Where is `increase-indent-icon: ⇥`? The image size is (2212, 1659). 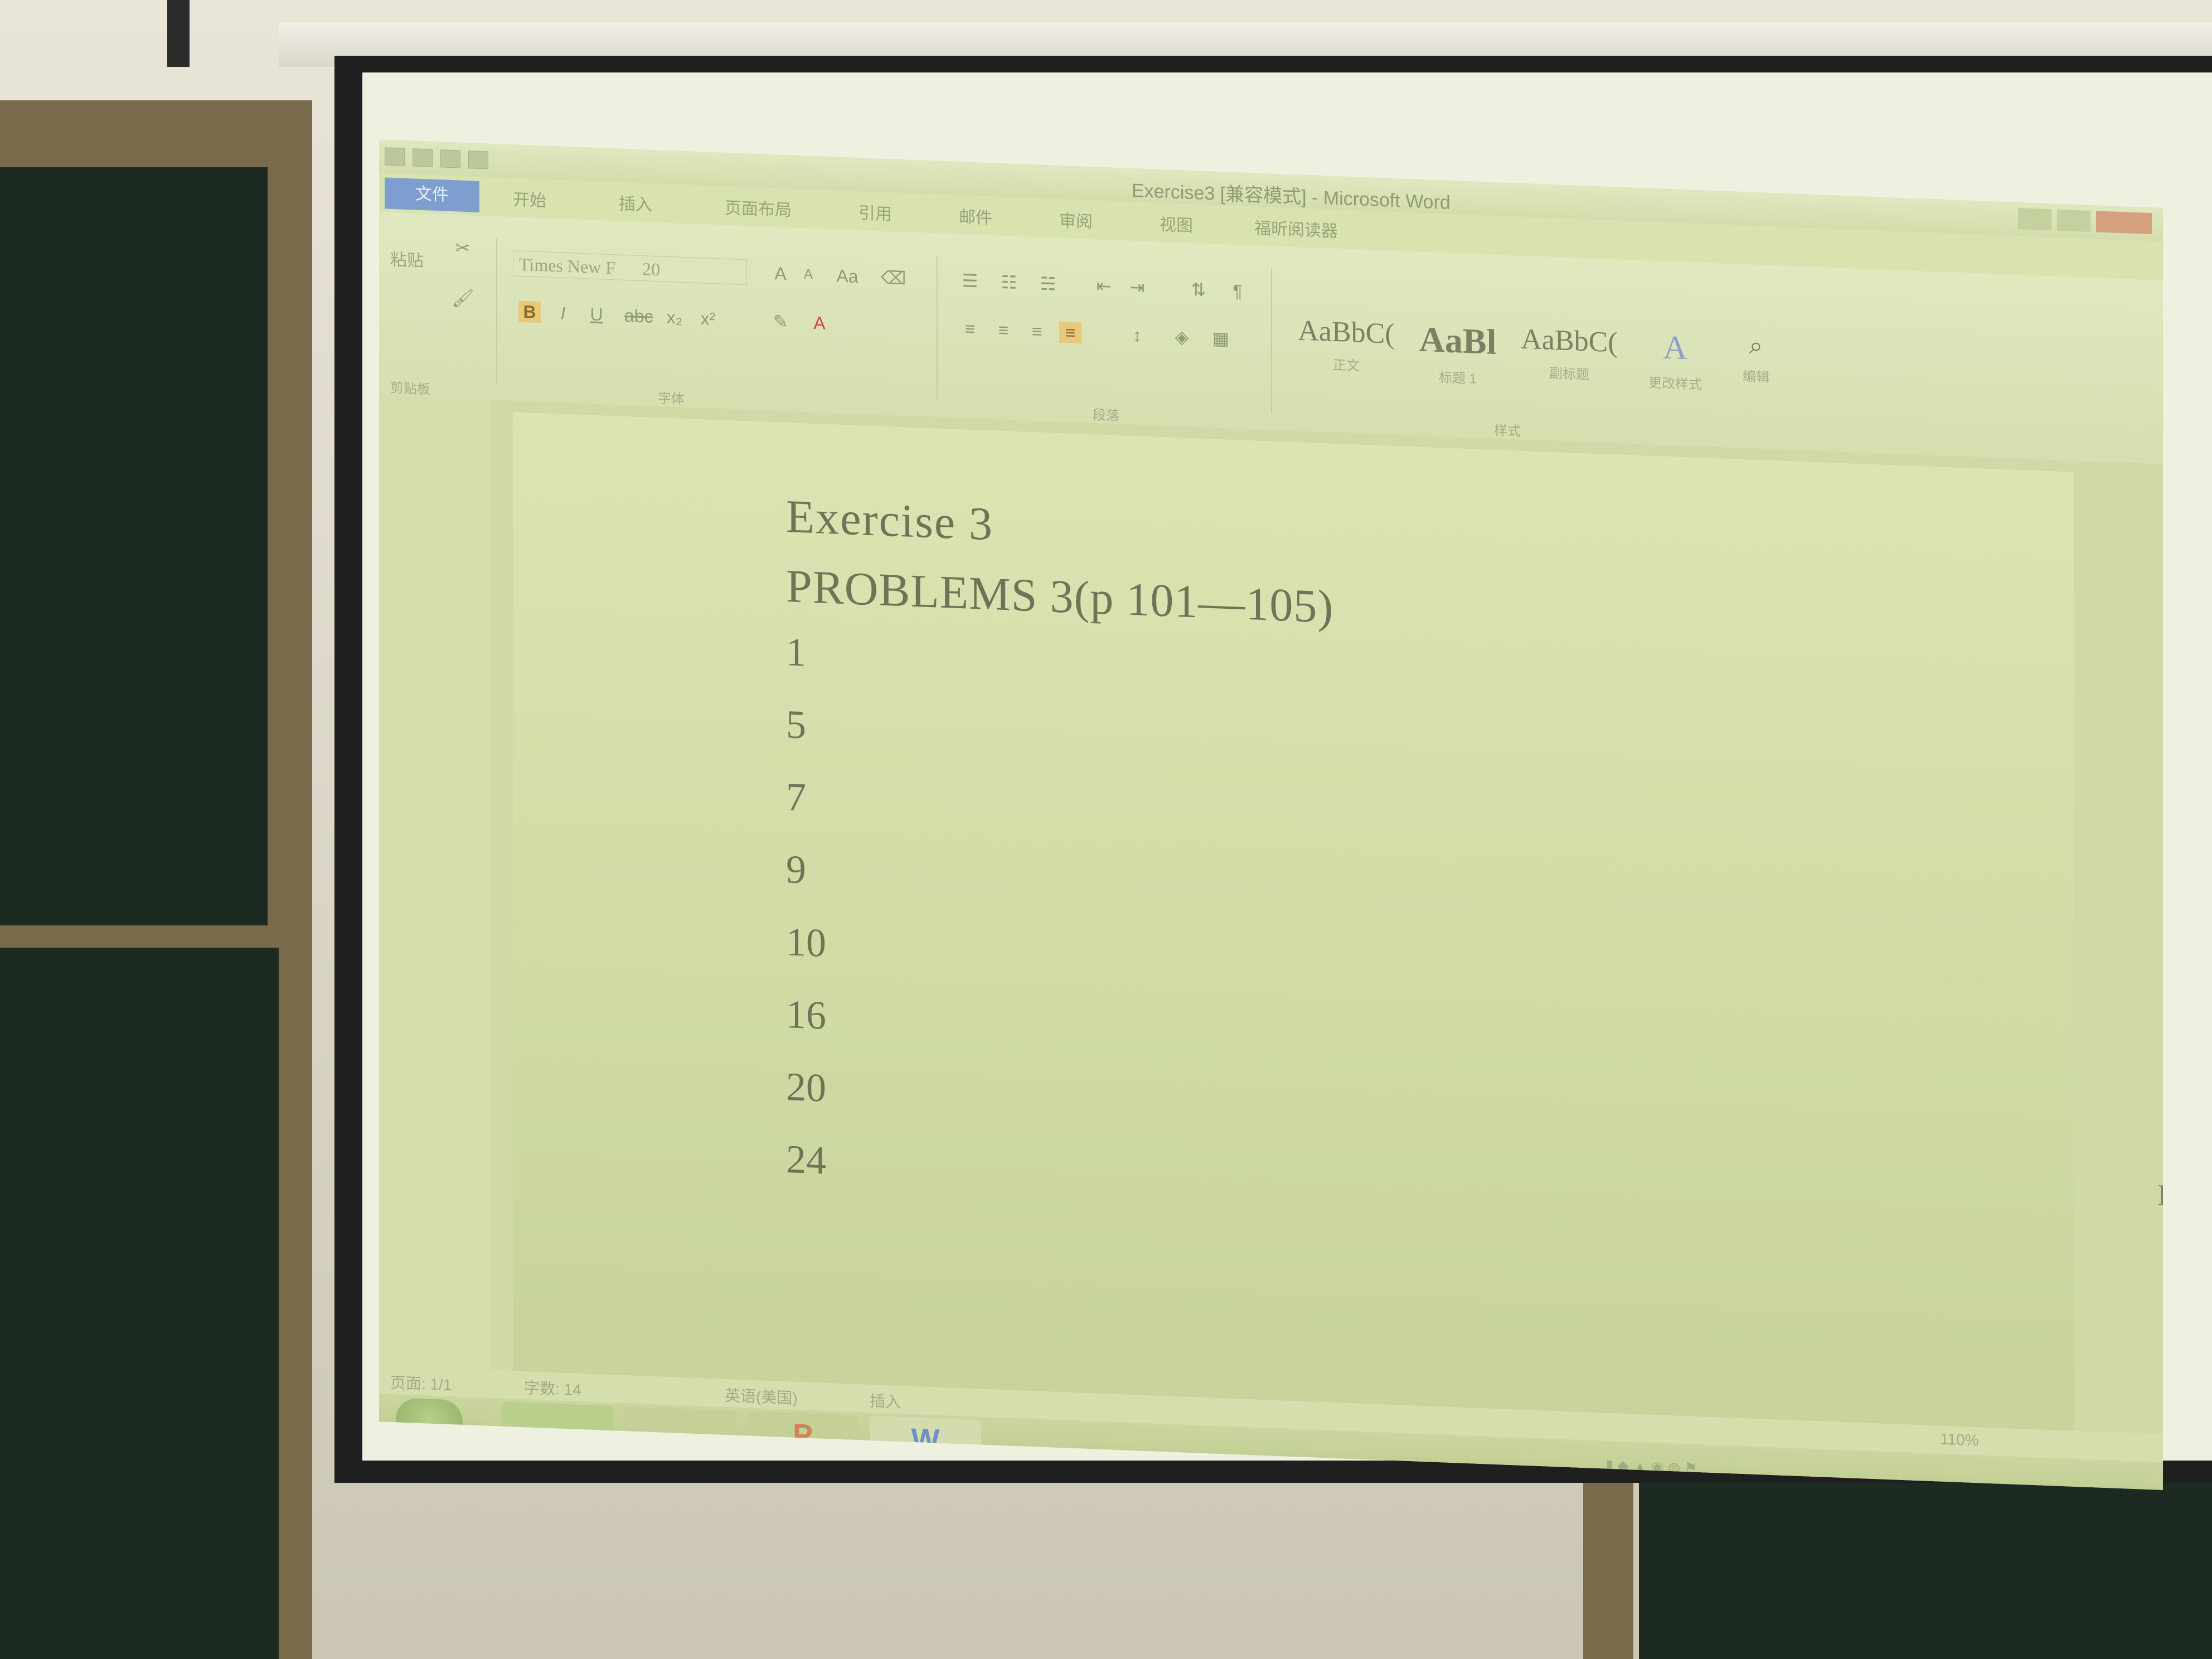
increase-indent-icon: ⇥ is located at coordinates (1137, 287).